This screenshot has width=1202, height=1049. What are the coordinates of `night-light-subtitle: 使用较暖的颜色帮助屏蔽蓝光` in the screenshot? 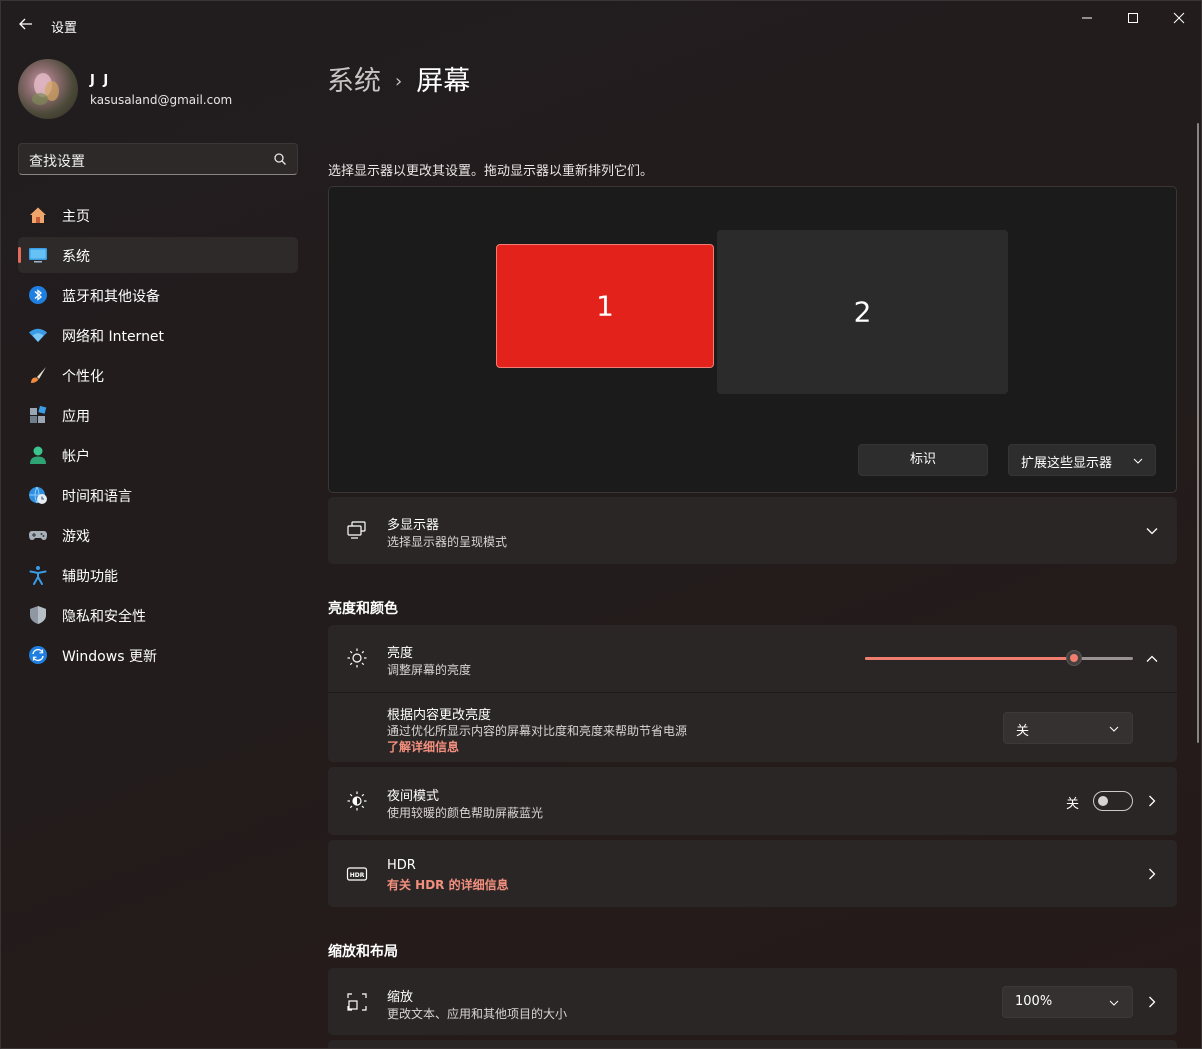 It's located at (465, 813).